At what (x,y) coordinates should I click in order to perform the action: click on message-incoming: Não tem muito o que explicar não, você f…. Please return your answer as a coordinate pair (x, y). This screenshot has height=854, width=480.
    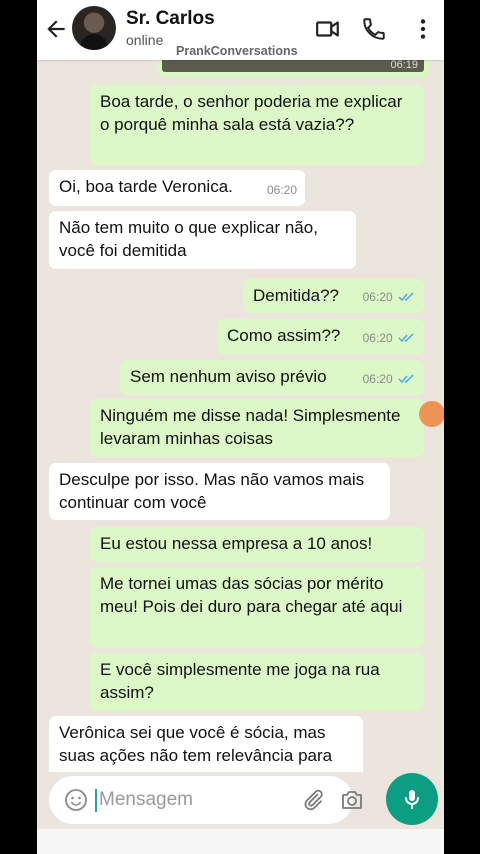
    Looking at the image, I should click on (202, 240).